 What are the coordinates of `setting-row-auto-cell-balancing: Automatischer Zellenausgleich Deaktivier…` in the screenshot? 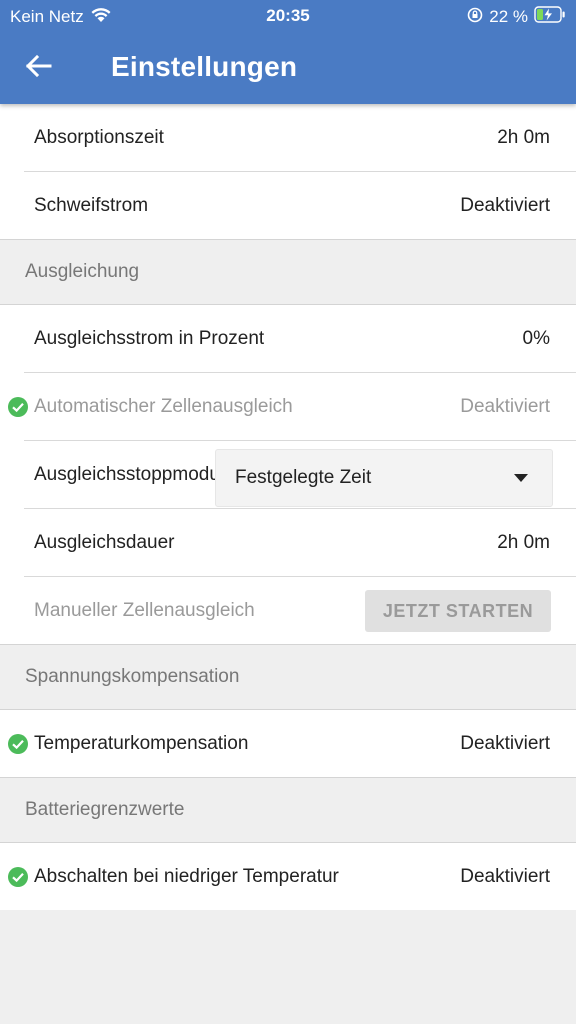 It's located at (292, 407).